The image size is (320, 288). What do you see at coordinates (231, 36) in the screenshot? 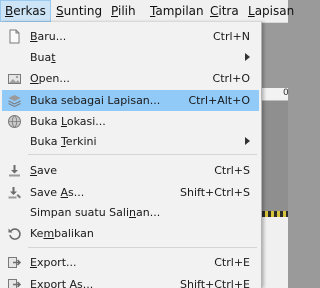
I see `menu-item-shortcut: Ctrl+N` at bounding box center [231, 36].